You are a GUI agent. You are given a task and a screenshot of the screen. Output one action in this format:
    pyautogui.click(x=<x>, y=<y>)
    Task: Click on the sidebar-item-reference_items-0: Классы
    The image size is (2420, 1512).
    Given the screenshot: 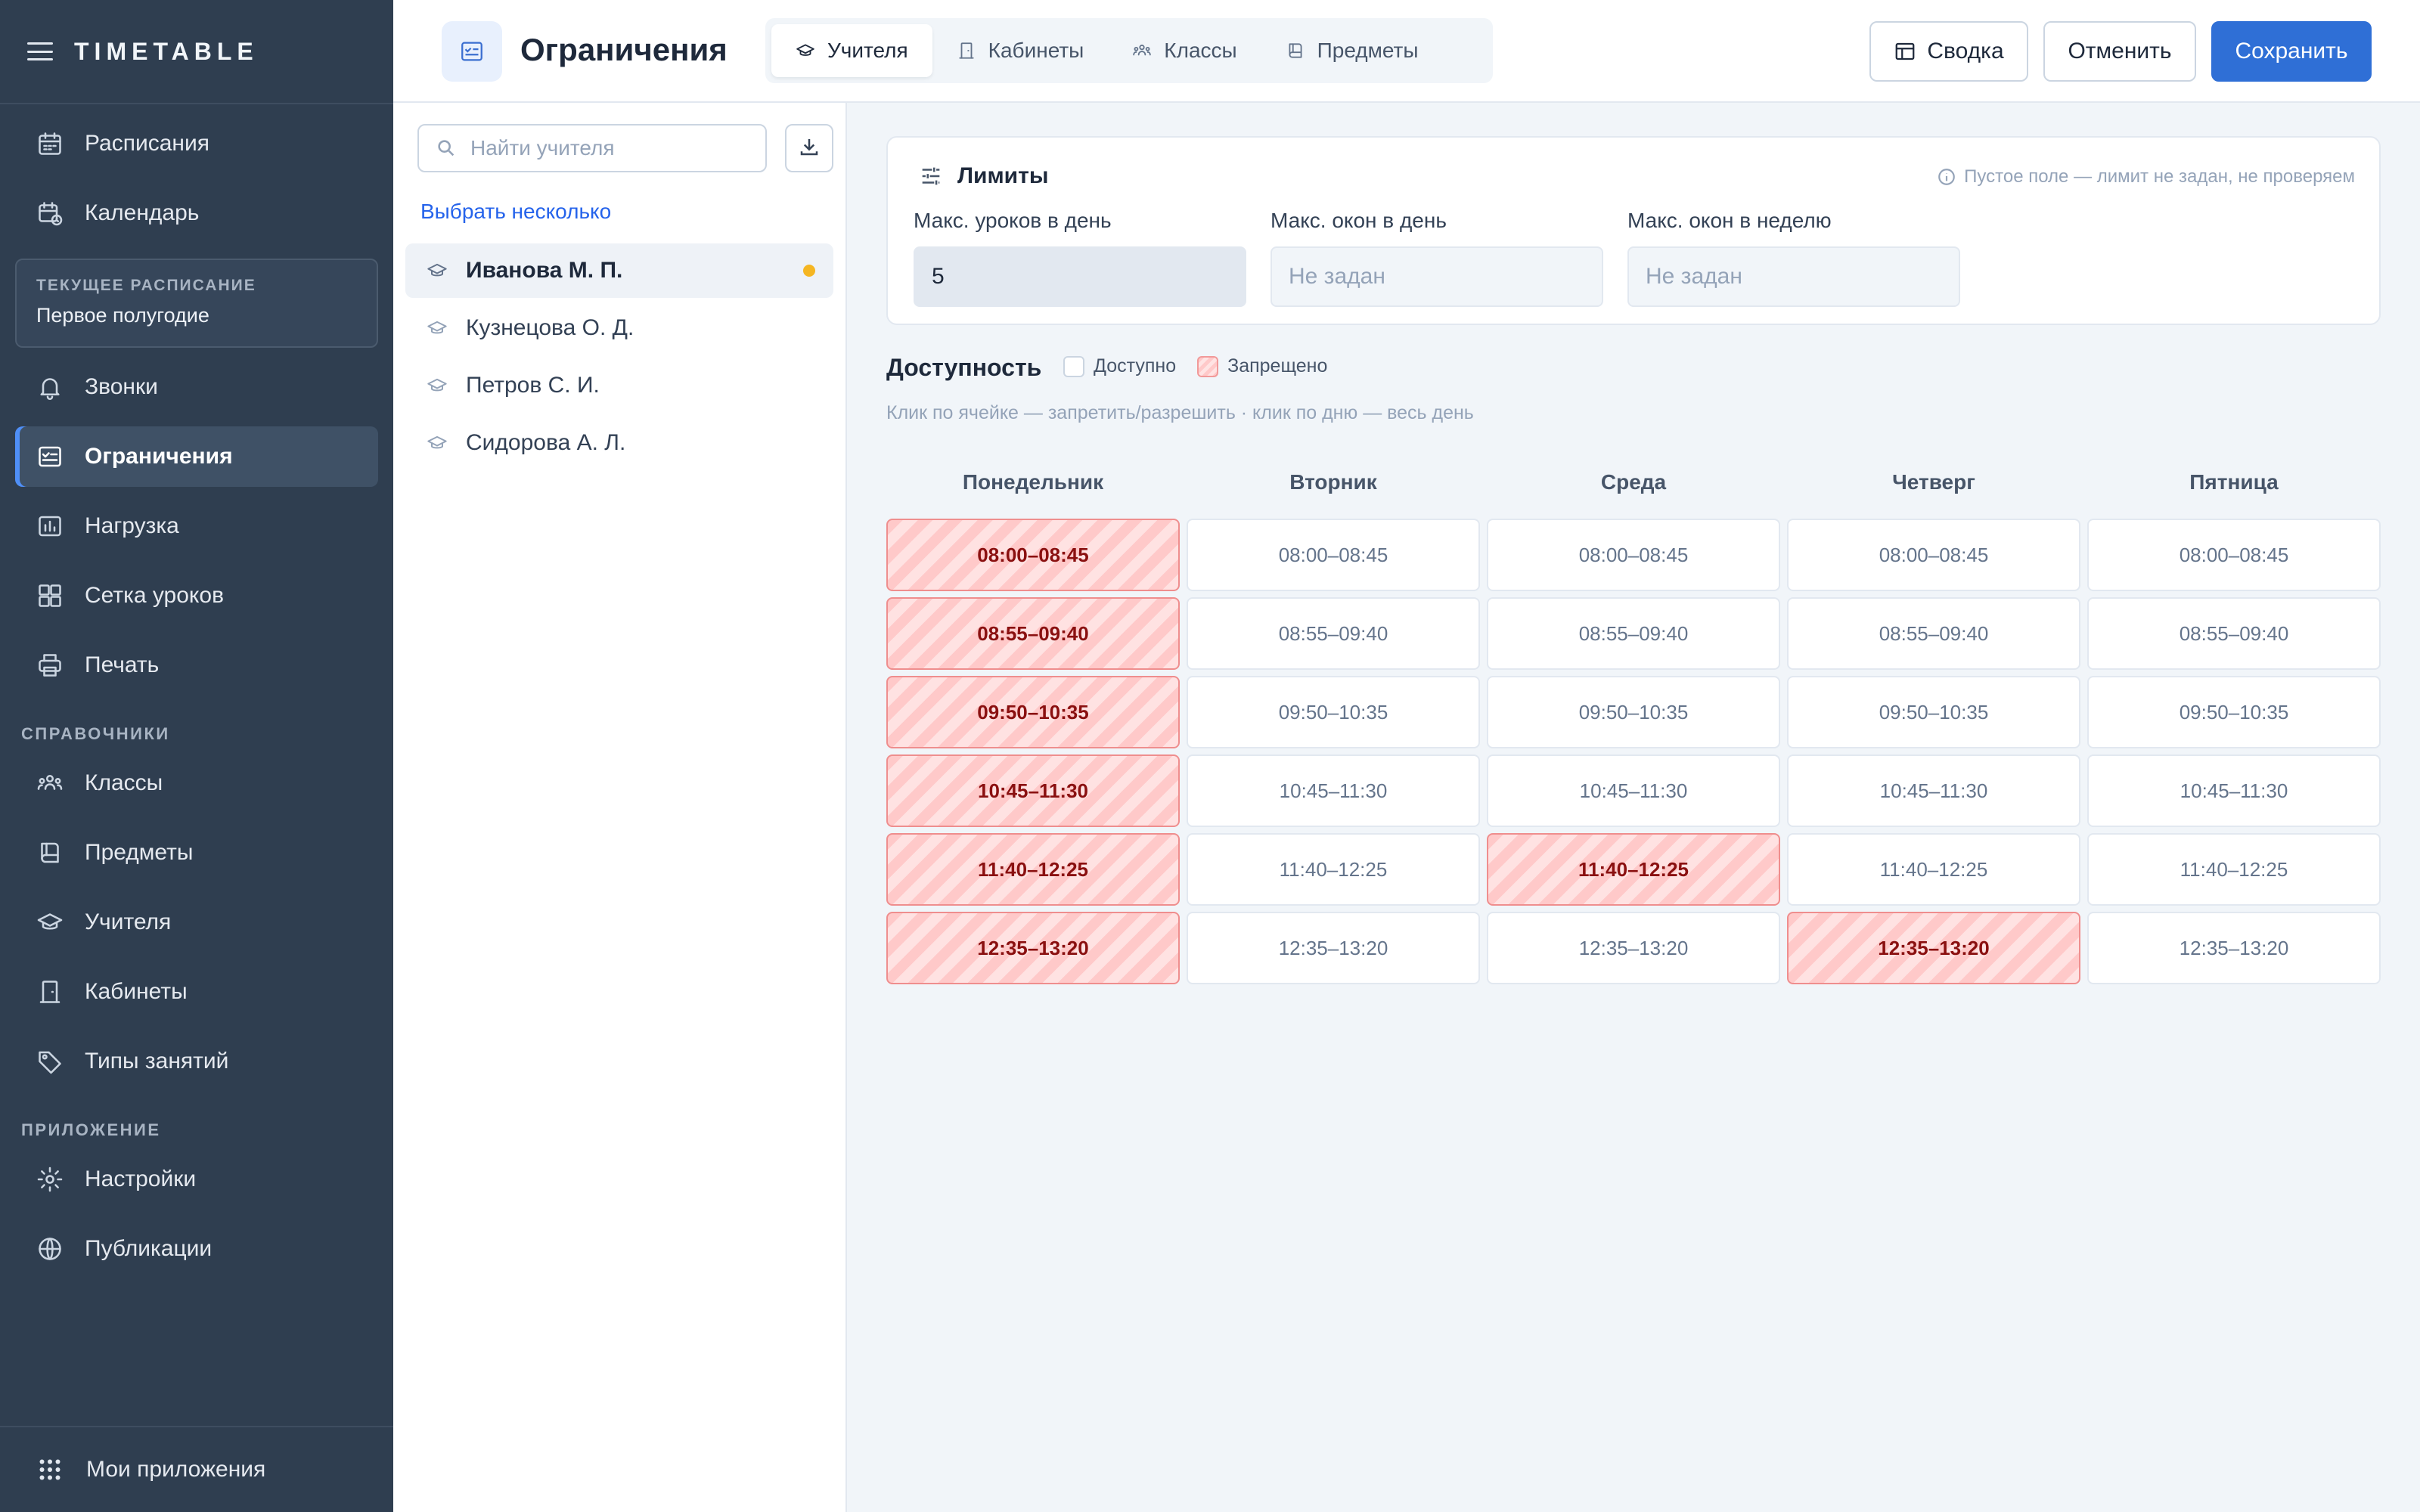 What is the action you would take?
    pyautogui.click(x=196, y=783)
    